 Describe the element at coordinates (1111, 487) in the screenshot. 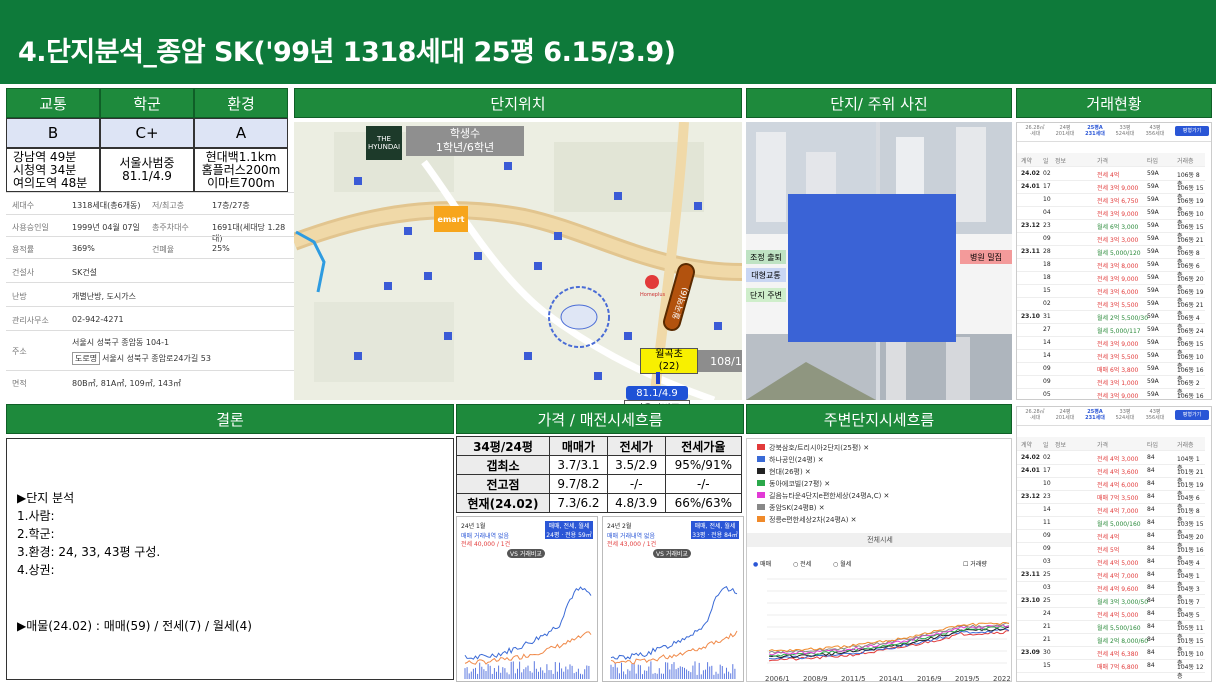

I see `table-row: 10 전세 4억 6,000 84 101동 19층` at that location.